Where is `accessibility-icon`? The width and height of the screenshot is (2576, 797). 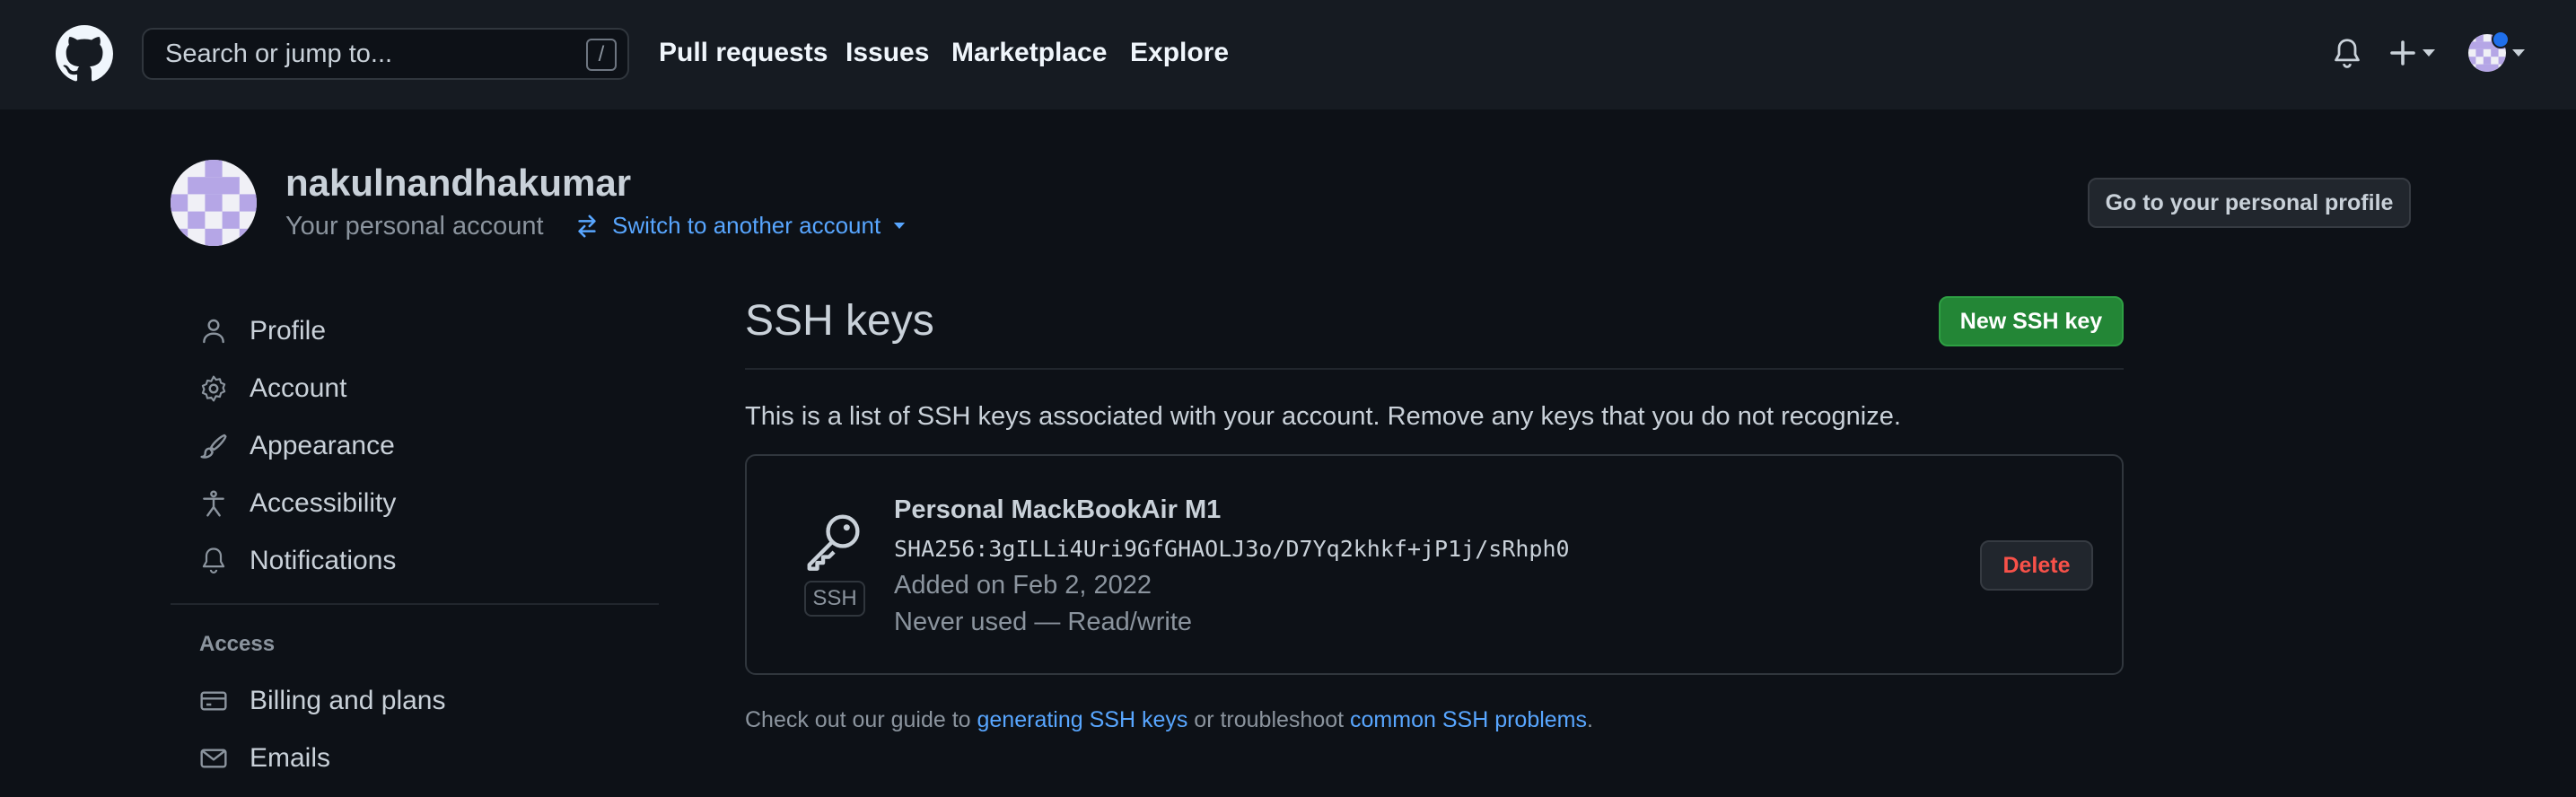
accessibility-icon is located at coordinates (213, 504).